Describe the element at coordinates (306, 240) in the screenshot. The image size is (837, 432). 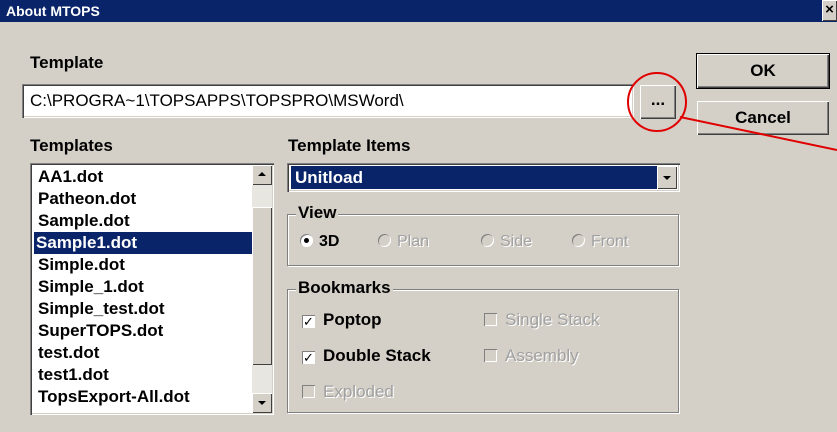
I see `radio-on-icon` at that location.